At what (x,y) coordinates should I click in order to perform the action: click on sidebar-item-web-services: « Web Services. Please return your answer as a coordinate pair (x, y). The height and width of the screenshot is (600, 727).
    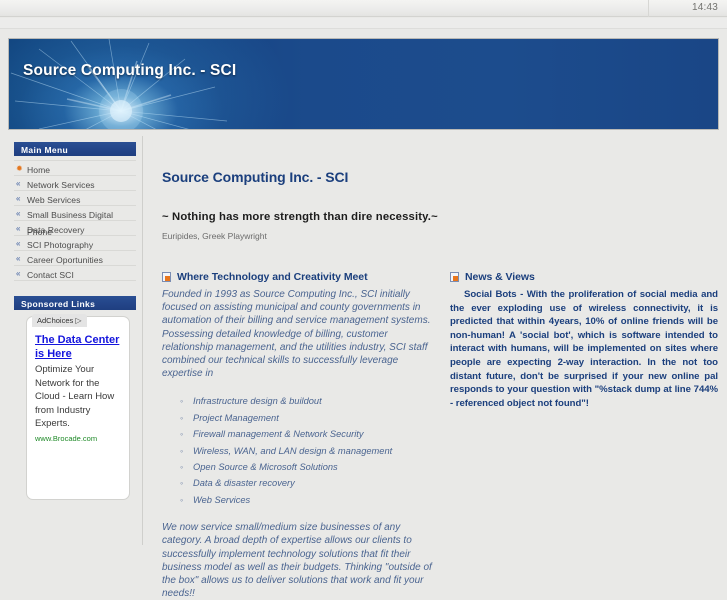
    Looking at the image, I should click on (75, 198).